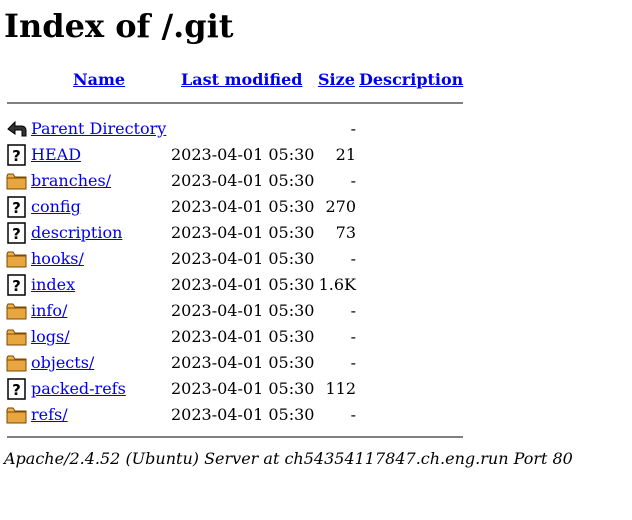 This screenshot has width=632, height=520. I want to click on file-link: description, so click(76, 233).